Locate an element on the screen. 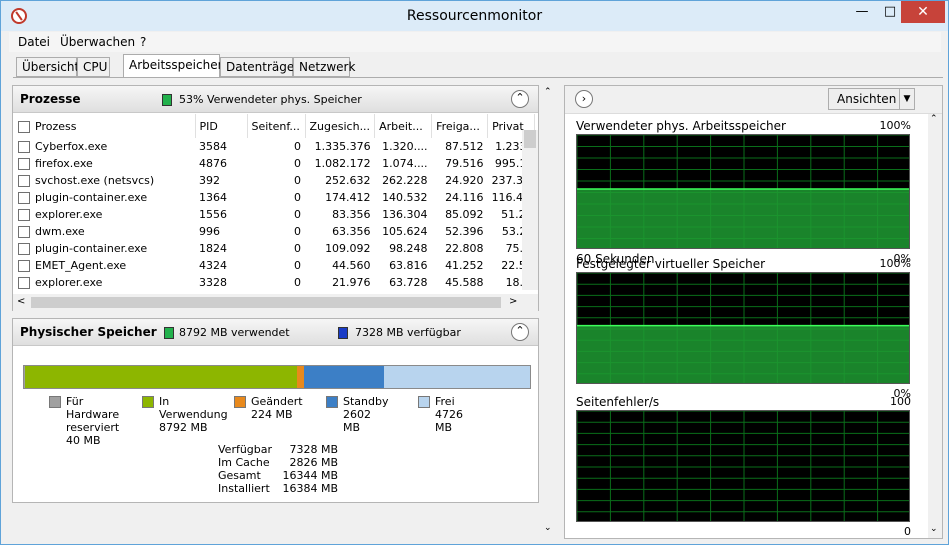 This screenshot has width=949, height=545. select-all-checkbox is located at coordinates (24, 126).